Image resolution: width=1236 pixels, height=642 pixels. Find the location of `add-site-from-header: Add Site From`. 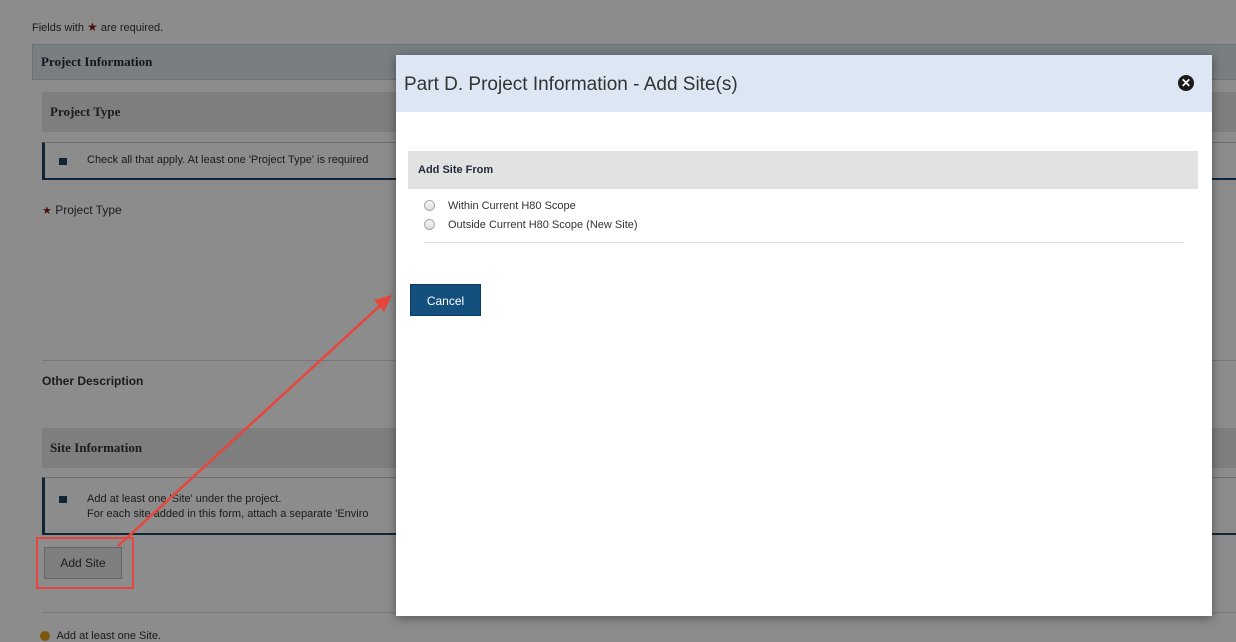

add-site-from-header: Add Site From is located at coordinates (803, 170).